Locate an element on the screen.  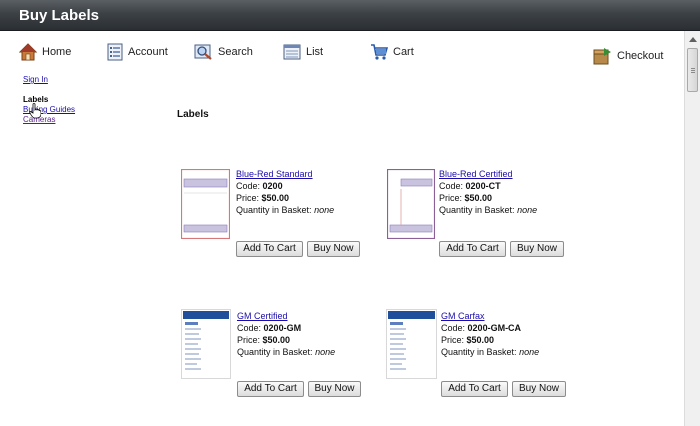
nav-checkout-label: Checkout is located at coordinates (640, 56).